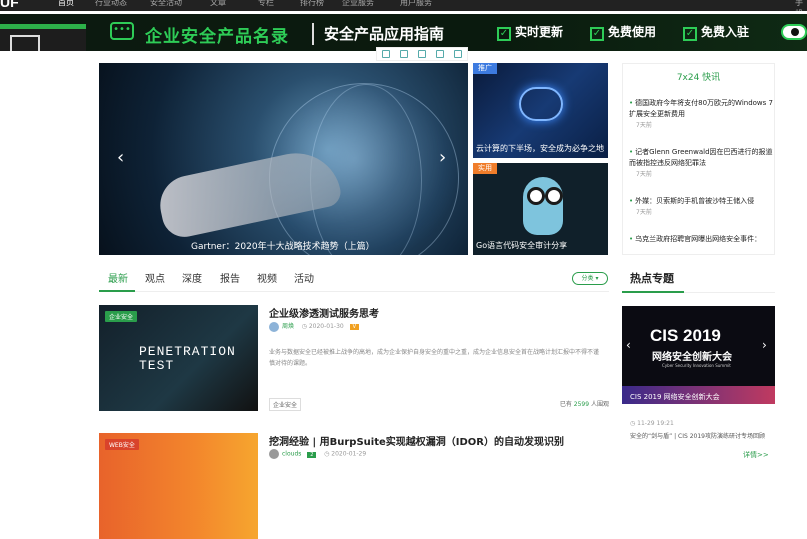 The image size is (807, 539). What do you see at coordinates (700, 437) in the screenshot?
I see `hot-topic-desc: 安全的“剑与盾” | CIS 2019攻防演练研讨专场回顾` at bounding box center [700, 437].